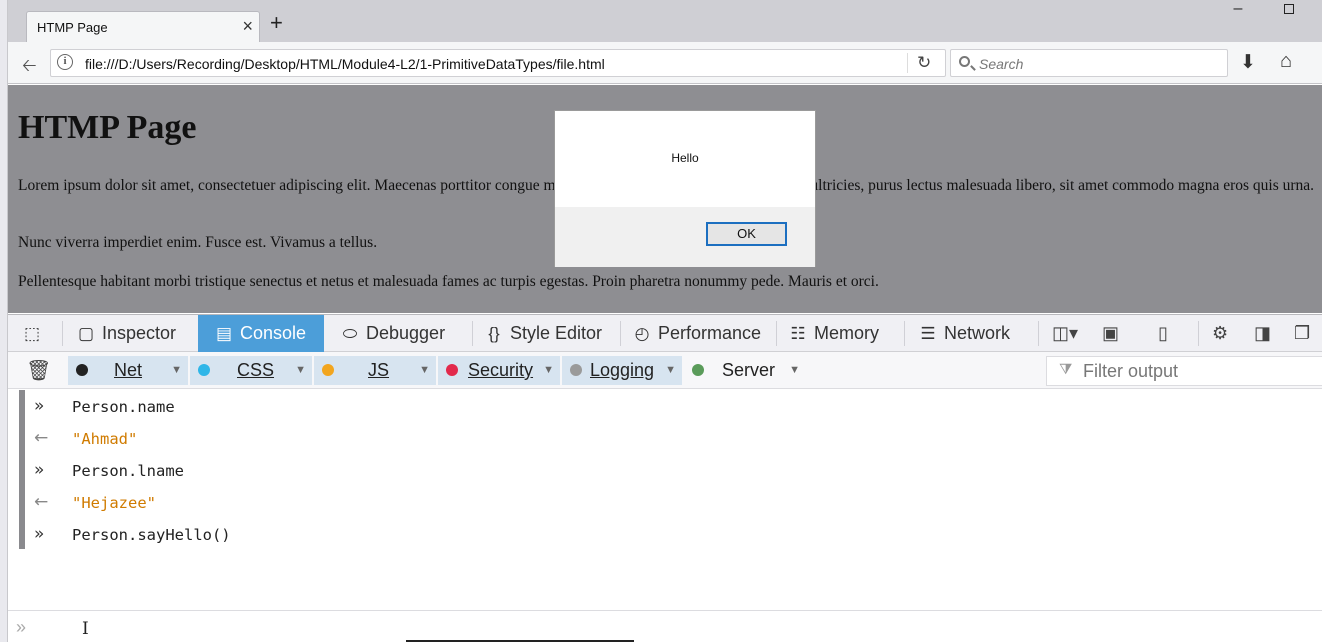  What do you see at coordinates (499, 370) in the screenshot?
I see `filter-security: Security ▼` at bounding box center [499, 370].